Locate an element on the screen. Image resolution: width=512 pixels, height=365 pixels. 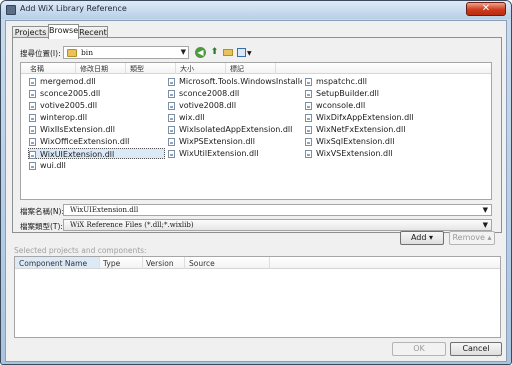
file-item: votive2008.dll is located at coordinates (233, 105).